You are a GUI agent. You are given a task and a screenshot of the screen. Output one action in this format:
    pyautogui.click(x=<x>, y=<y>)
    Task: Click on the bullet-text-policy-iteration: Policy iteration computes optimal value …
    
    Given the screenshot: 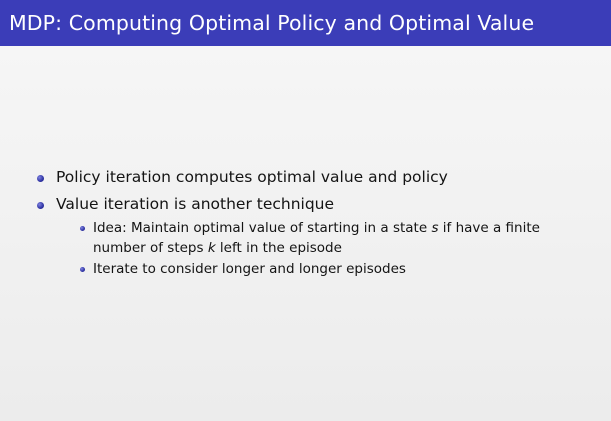 What is the action you would take?
    pyautogui.click(x=252, y=177)
    